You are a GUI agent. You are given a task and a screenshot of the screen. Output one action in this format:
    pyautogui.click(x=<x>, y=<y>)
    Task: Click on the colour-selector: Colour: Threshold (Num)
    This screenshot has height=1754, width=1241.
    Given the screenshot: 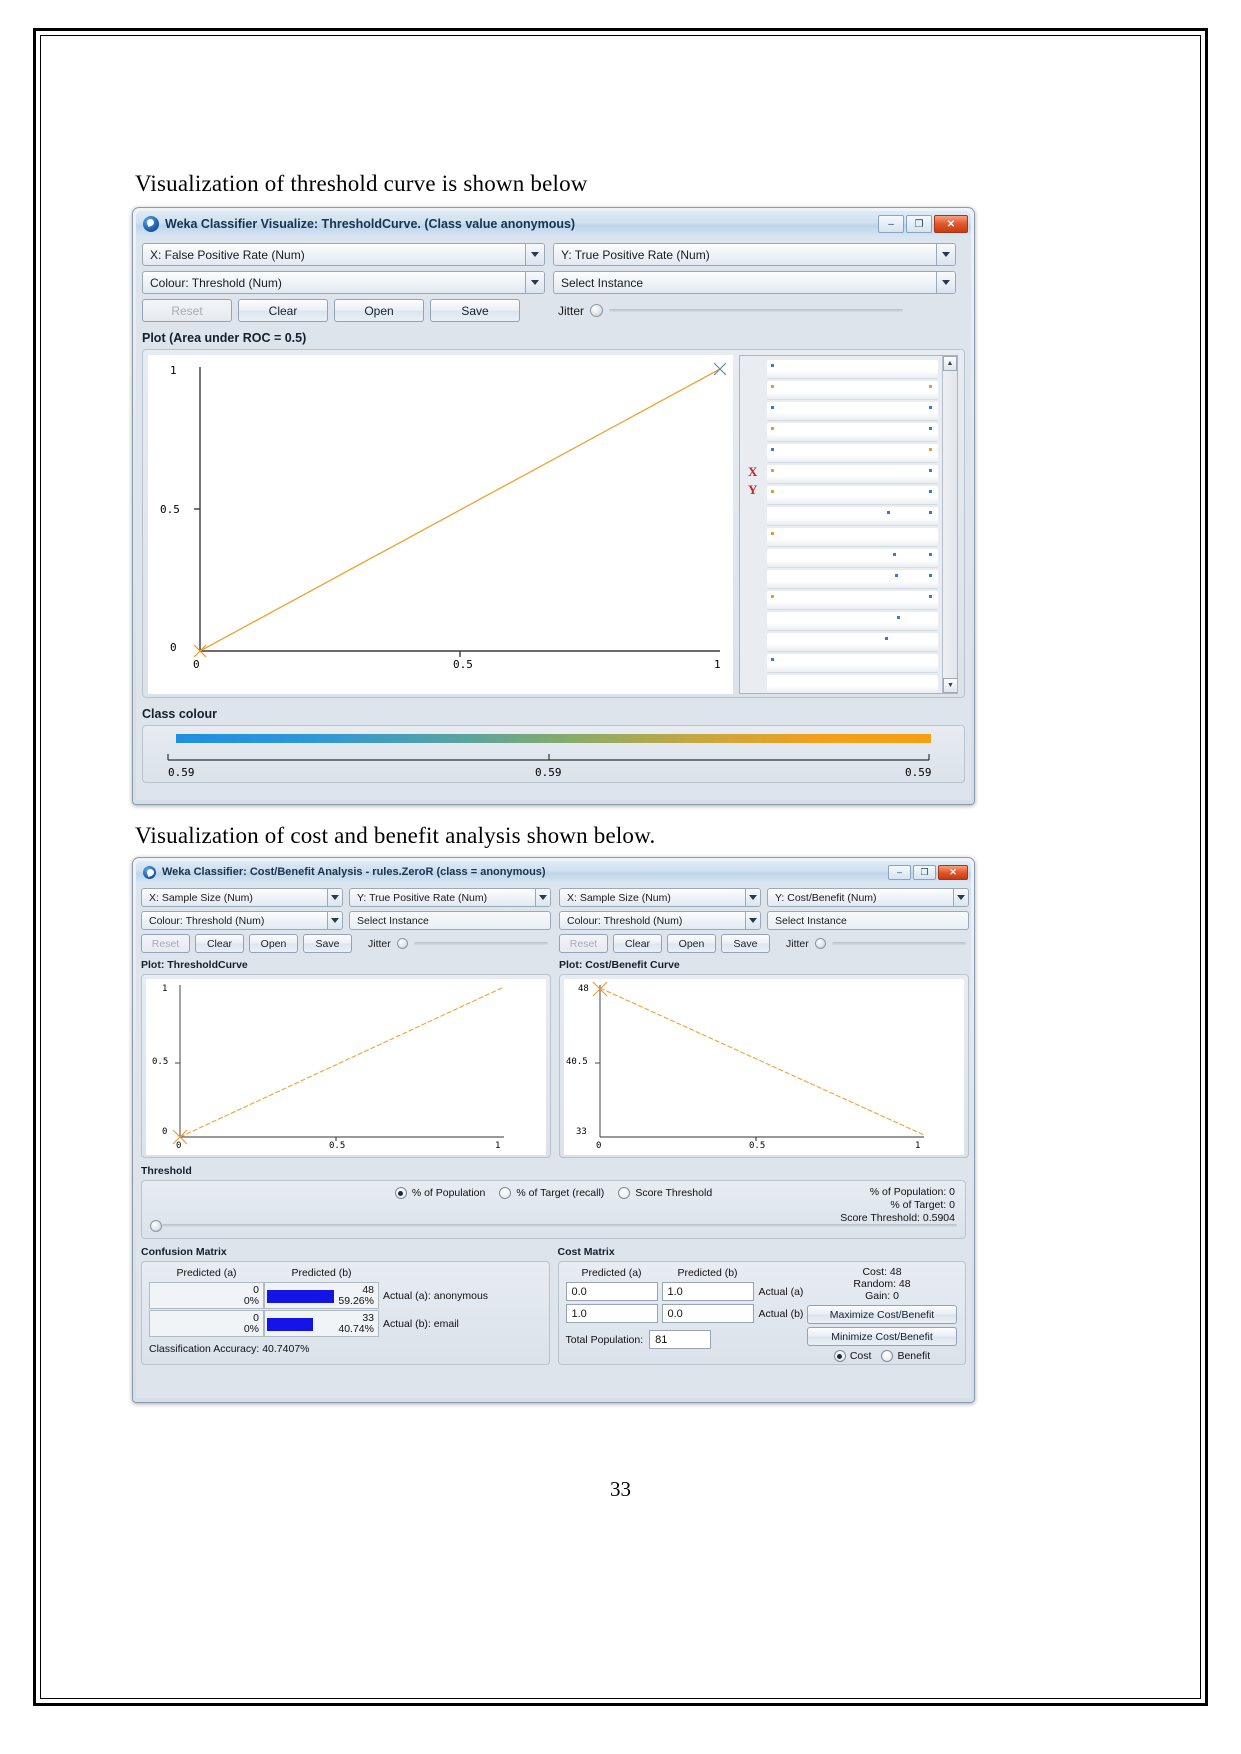 What is the action you would take?
    pyautogui.click(x=343, y=282)
    